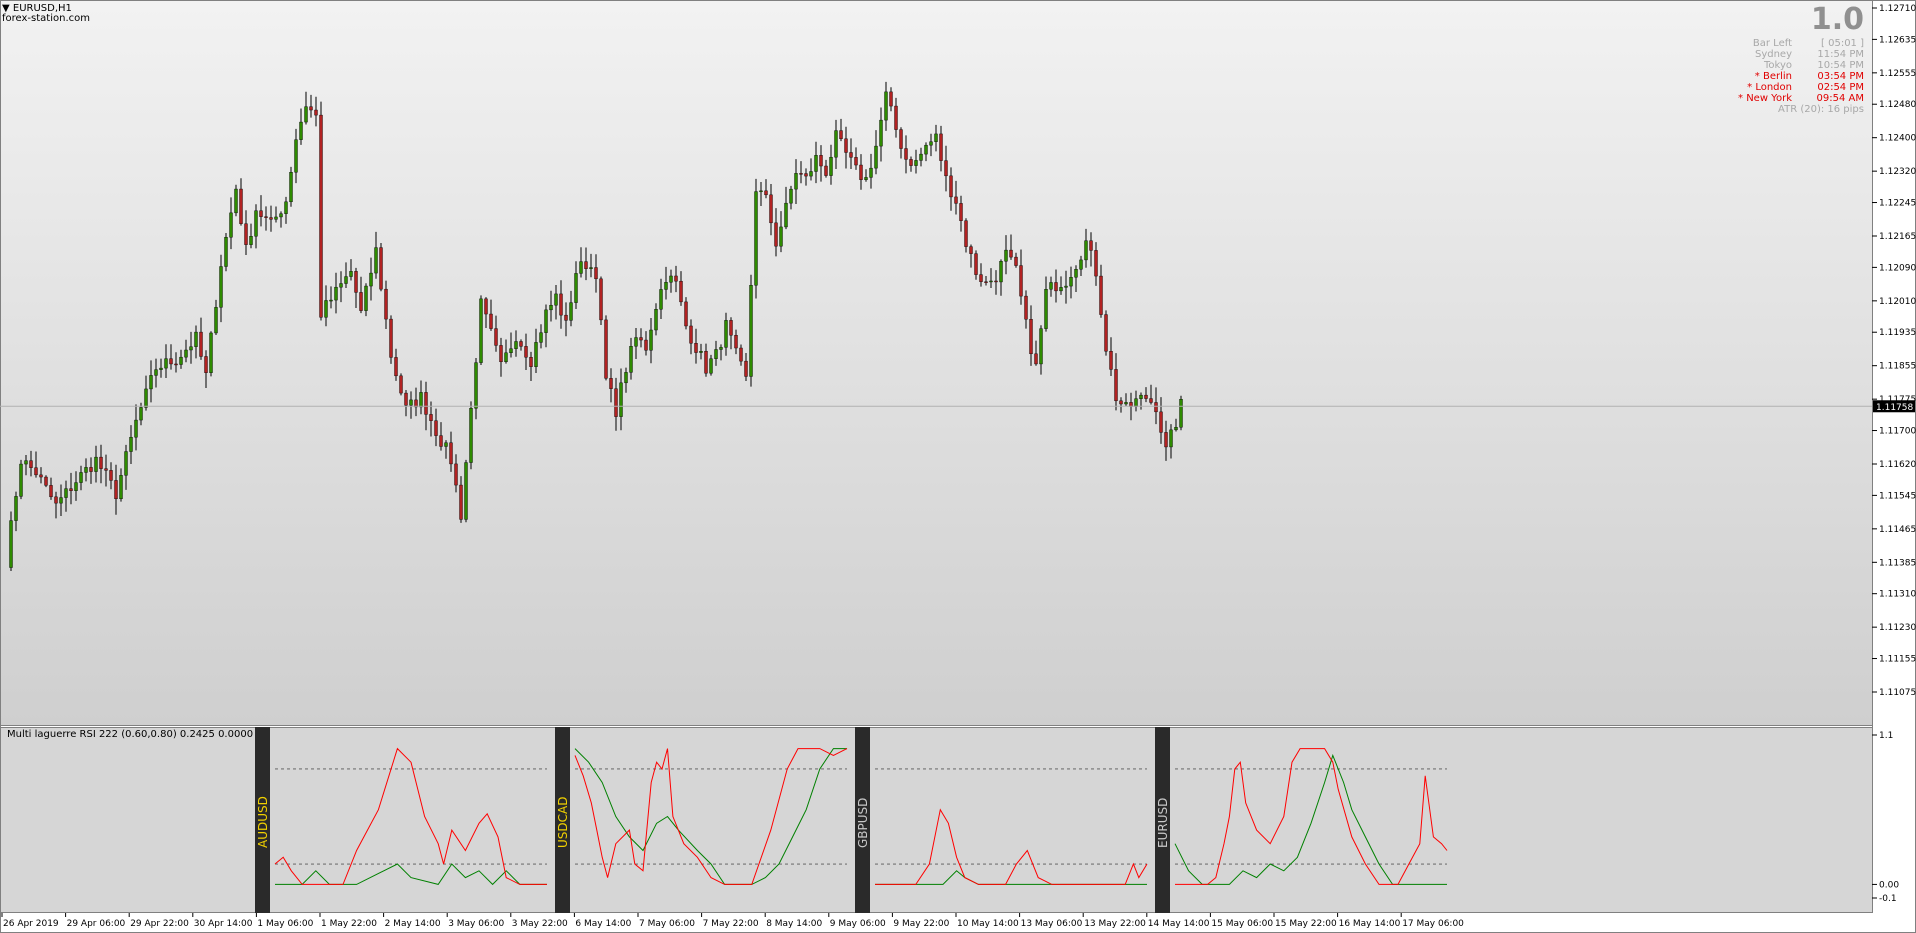 Image resolution: width=1916 pixels, height=933 pixels. I want to click on price-tick-label: 1.12480, so click(1897, 105).